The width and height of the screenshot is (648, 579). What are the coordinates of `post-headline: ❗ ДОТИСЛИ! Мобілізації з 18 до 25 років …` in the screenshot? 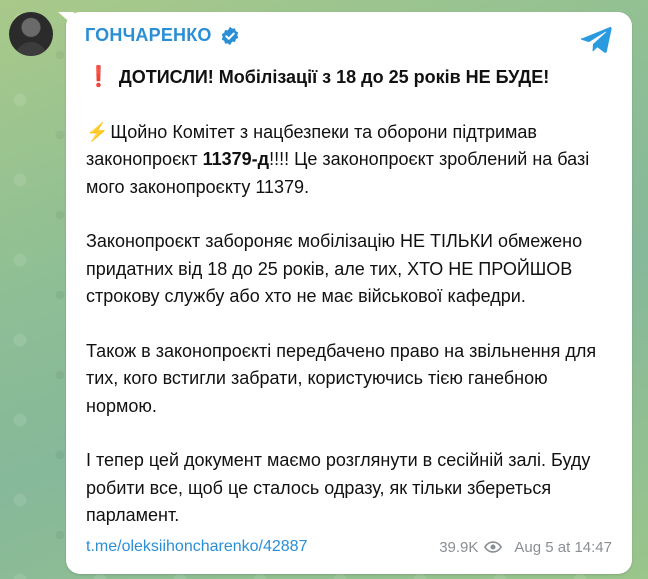 It's located at (351, 78).